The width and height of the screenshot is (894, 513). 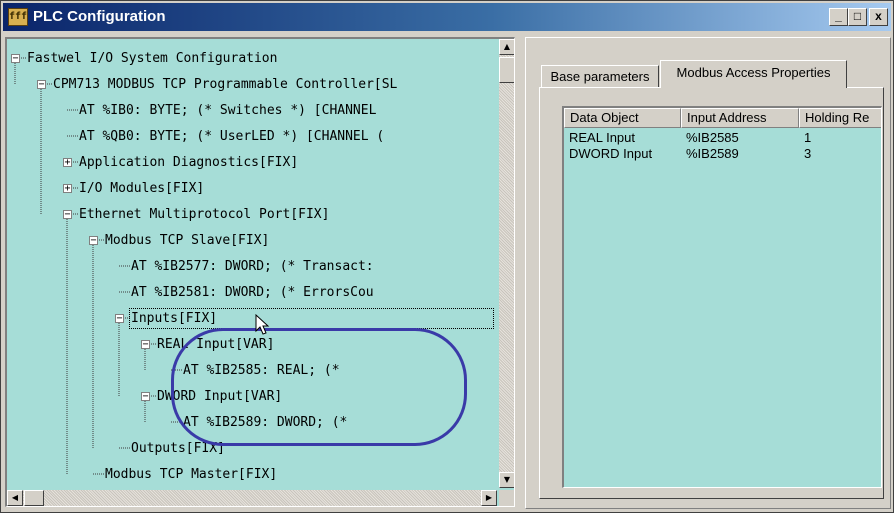 What do you see at coordinates (506, 498) in the screenshot?
I see `scroll-corner` at bounding box center [506, 498].